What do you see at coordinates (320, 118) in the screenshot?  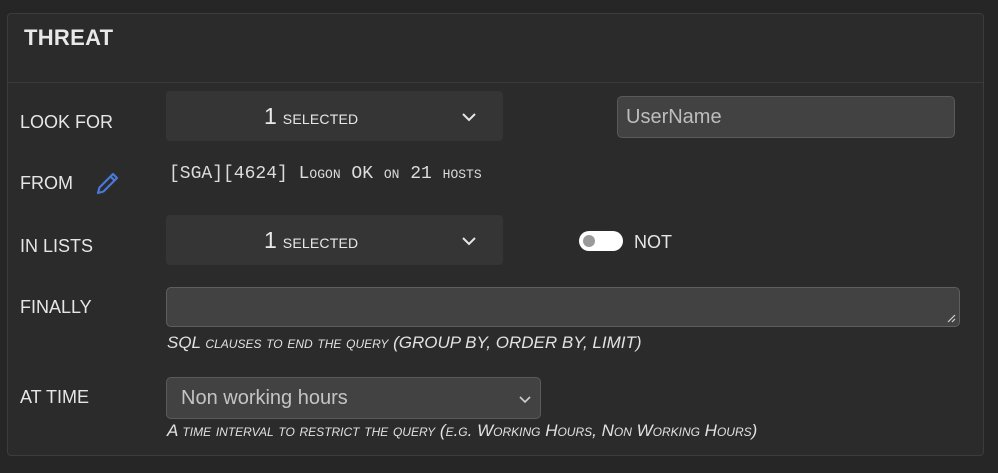 I see `look-for-selected-word: SELECTED` at bounding box center [320, 118].